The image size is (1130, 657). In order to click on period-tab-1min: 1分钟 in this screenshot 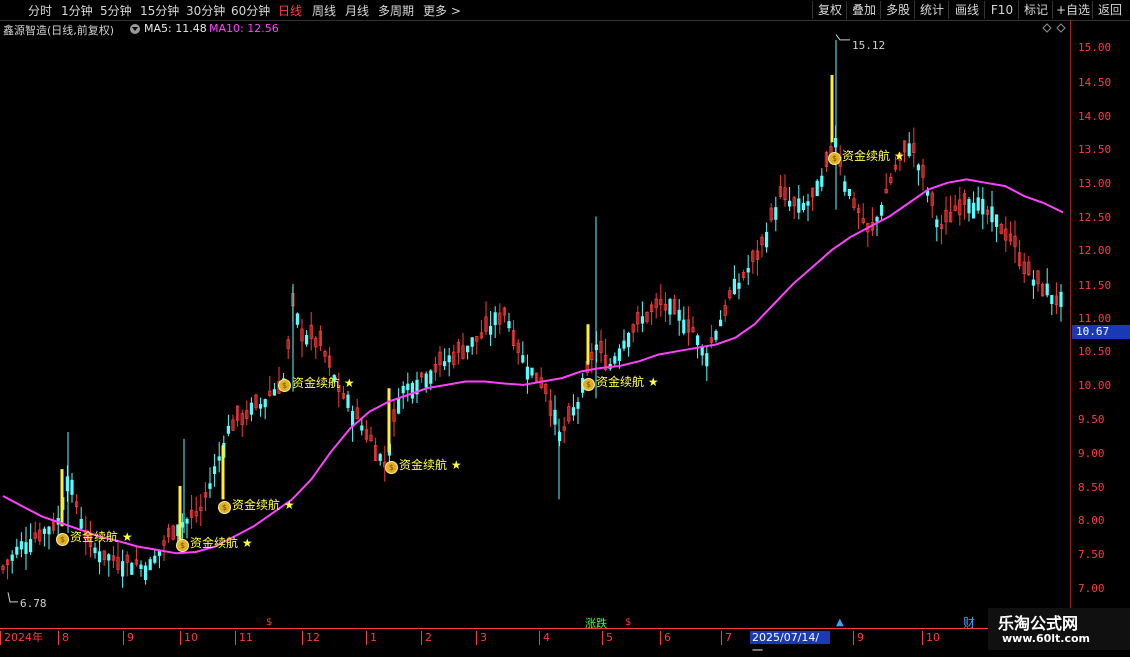, I will do `click(77, 10)`.